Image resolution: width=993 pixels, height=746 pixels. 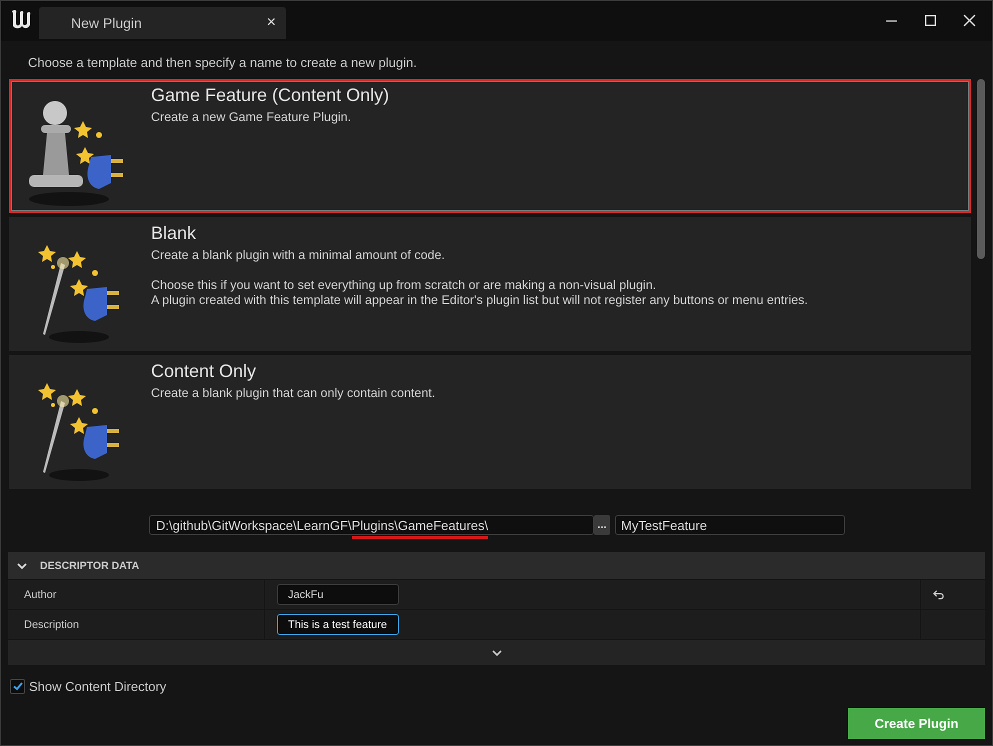 I want to click on template-description: Create a new Game Feature Plugin., so click(x=251, y=117).